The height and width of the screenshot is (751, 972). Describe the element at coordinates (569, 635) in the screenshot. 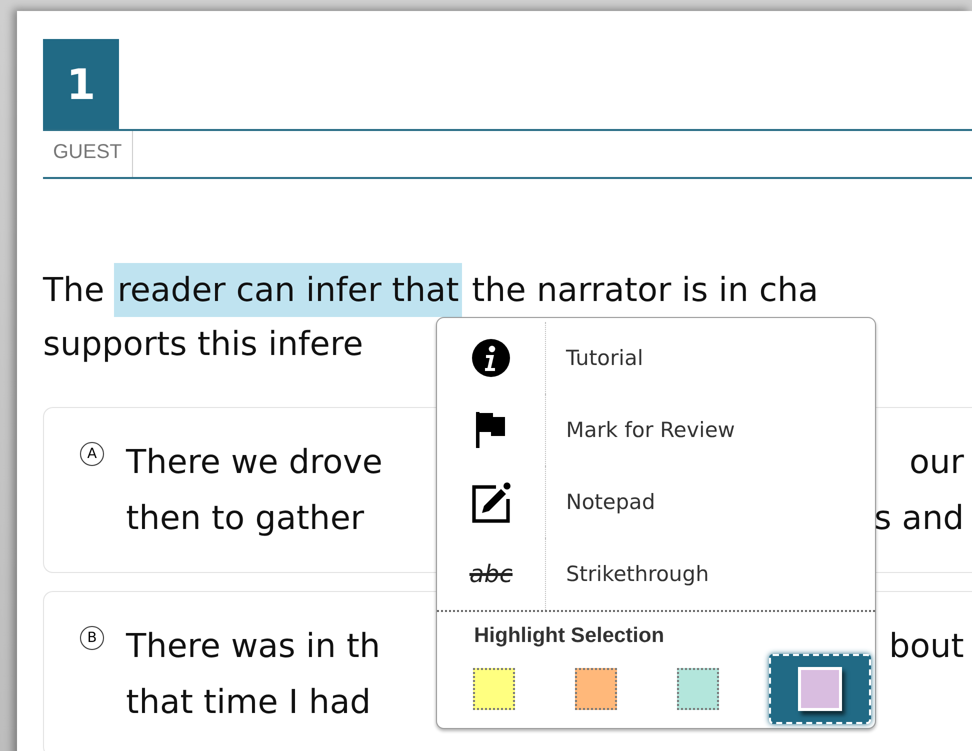

I see `highlight-heading: Highlight Selection` at that location.